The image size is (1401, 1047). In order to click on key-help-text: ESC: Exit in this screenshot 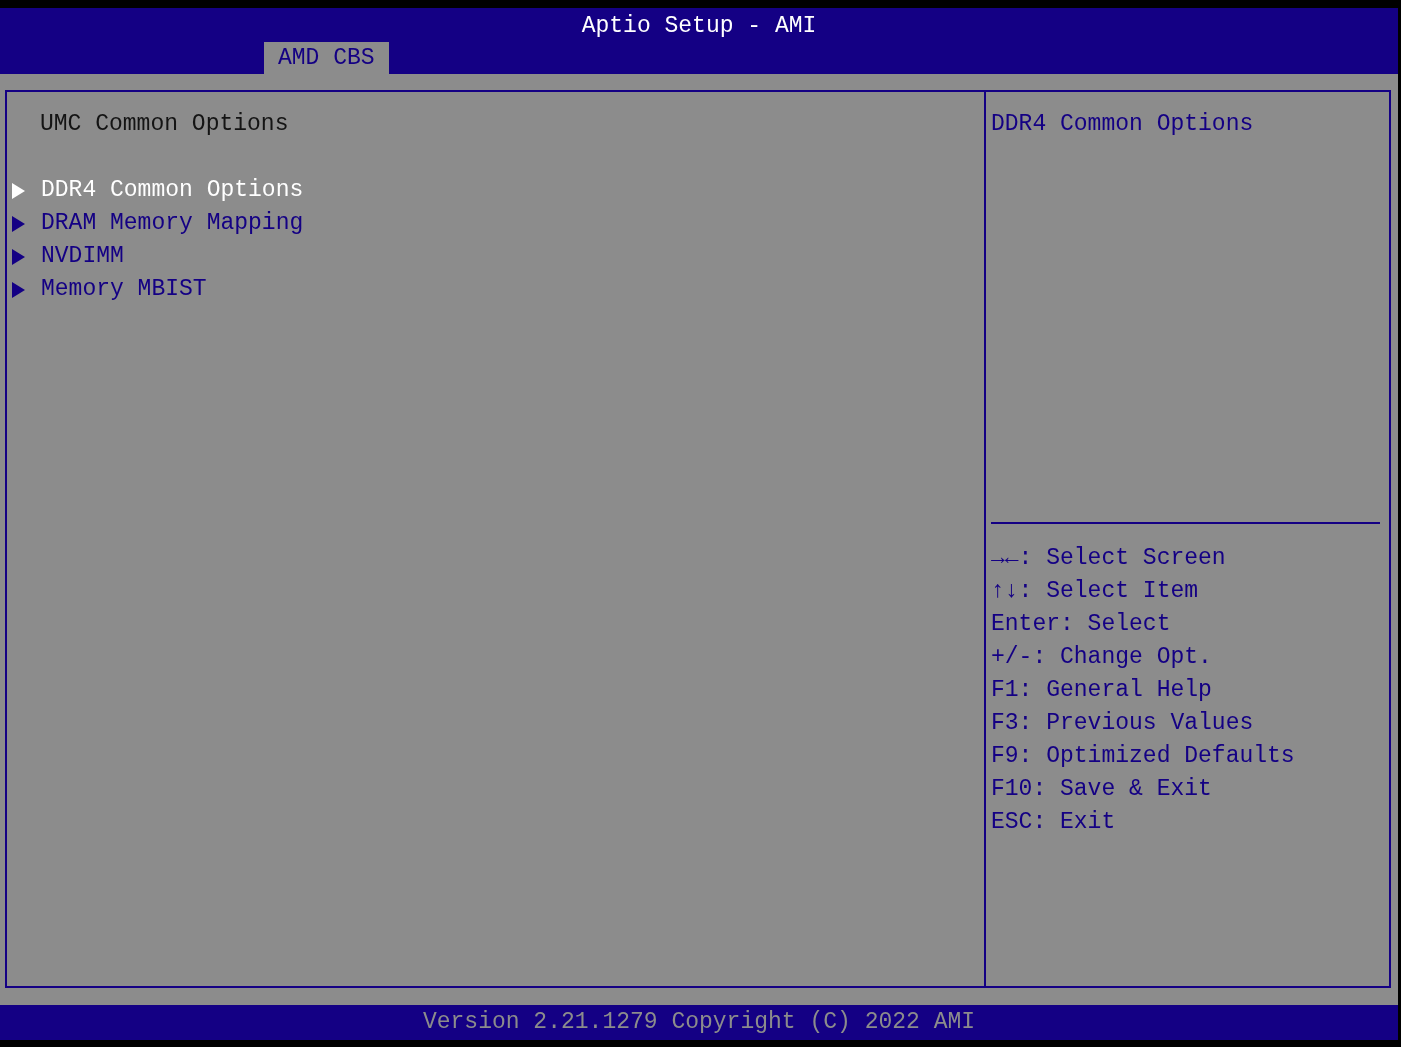, I will do `click(1053, 822)`.